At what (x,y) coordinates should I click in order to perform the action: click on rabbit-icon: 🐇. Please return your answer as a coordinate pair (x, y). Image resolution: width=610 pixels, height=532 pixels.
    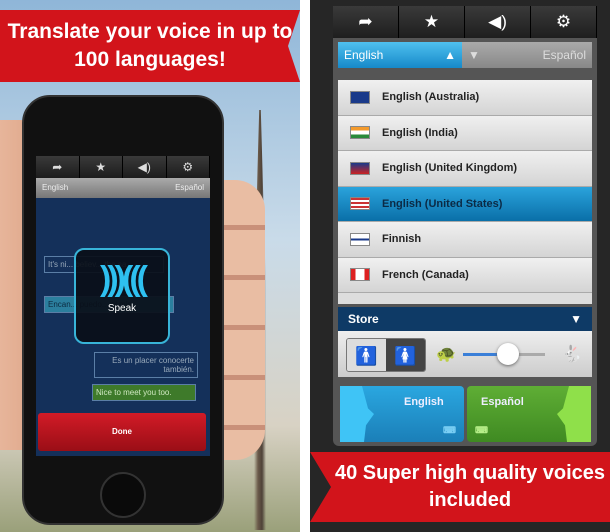
    Looking at the image, I should click on (572, 354).